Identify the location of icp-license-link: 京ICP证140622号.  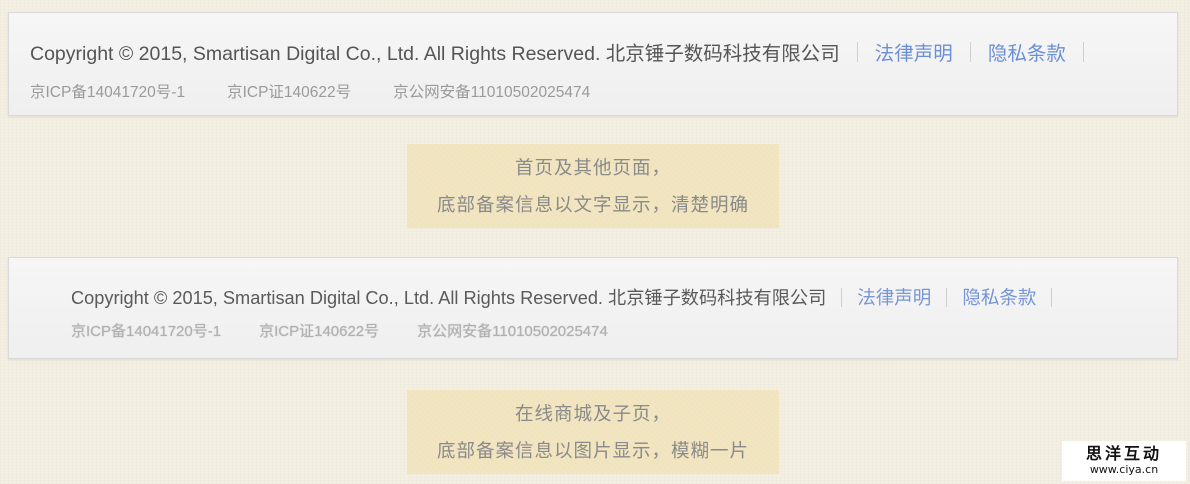
(289, 91).